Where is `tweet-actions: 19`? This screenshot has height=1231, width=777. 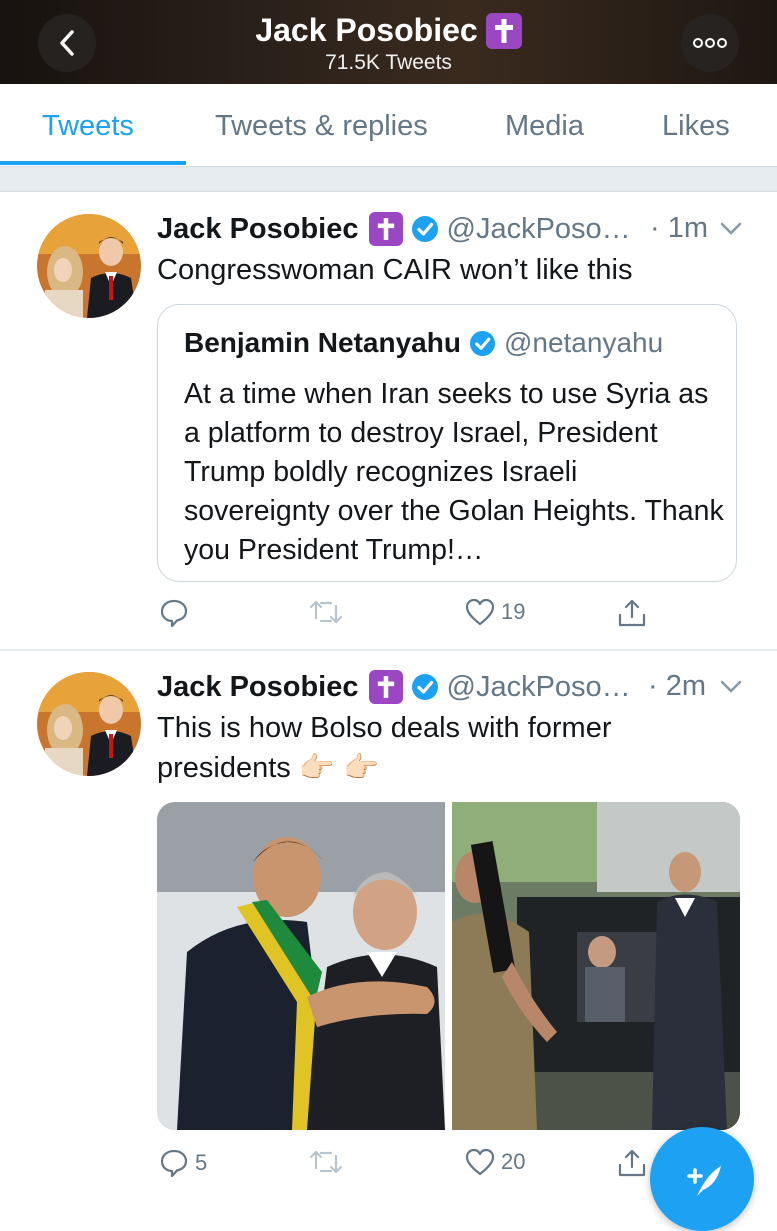 tweet-actions: 19 is located at coordinates (407, 618).